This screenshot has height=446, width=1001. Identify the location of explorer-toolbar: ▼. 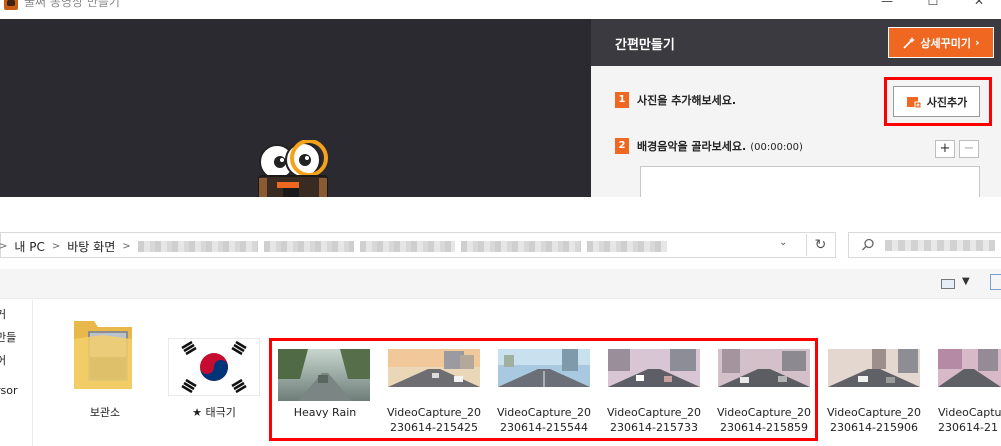
(500, 284).